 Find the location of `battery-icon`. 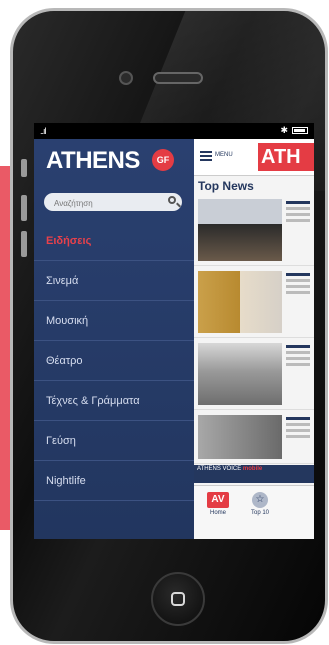

battery-icon is located at coordinates (300, 130).